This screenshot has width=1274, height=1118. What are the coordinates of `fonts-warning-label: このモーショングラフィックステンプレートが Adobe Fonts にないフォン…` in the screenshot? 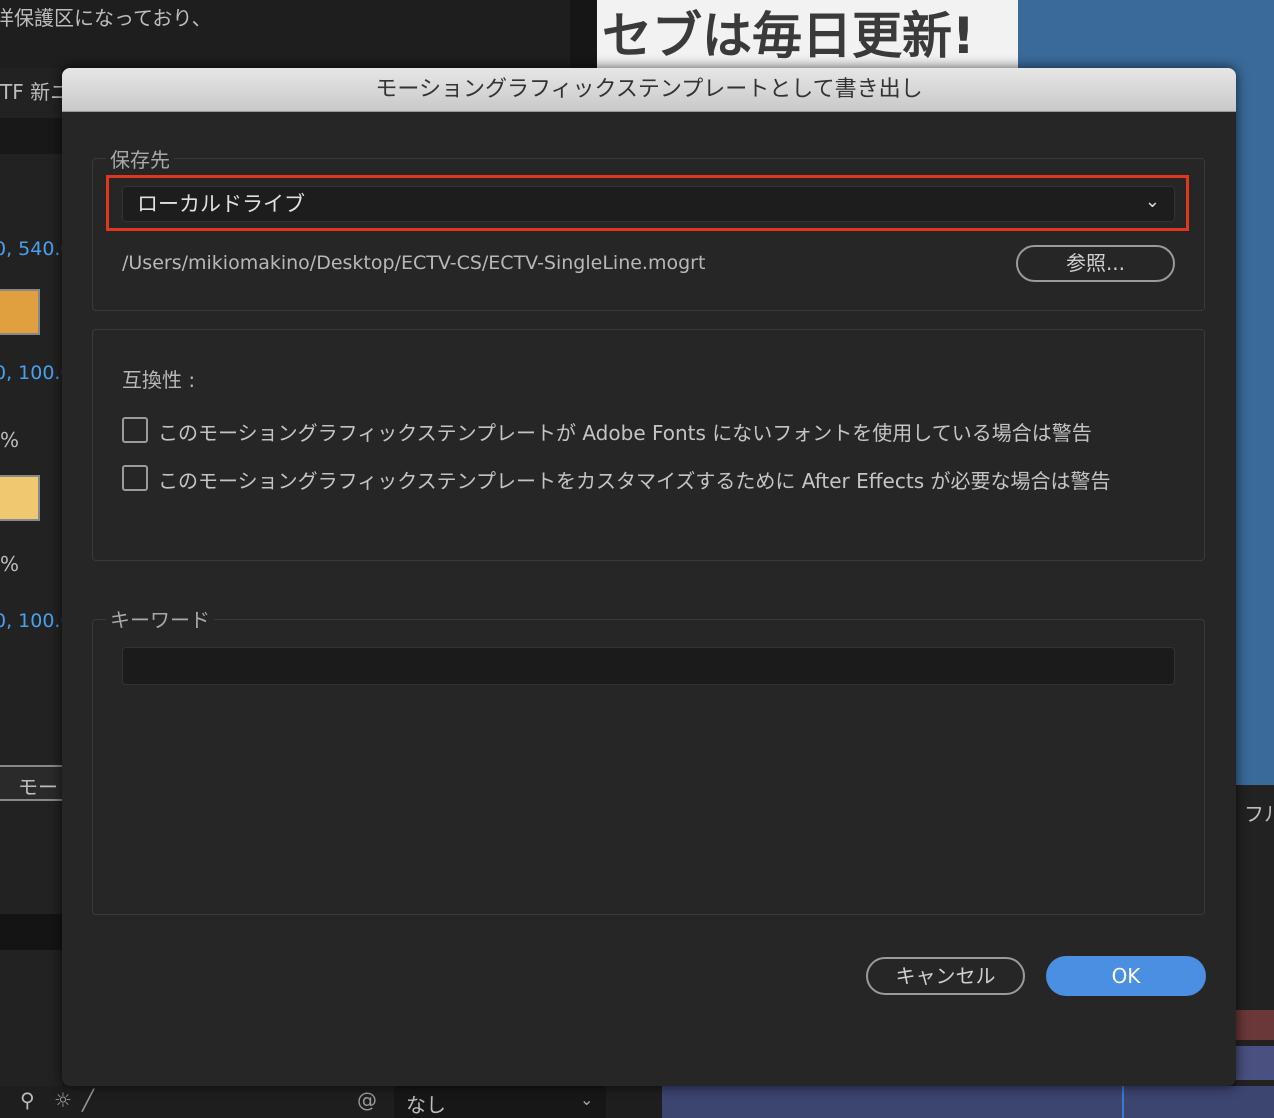 It's located at (625, 433).